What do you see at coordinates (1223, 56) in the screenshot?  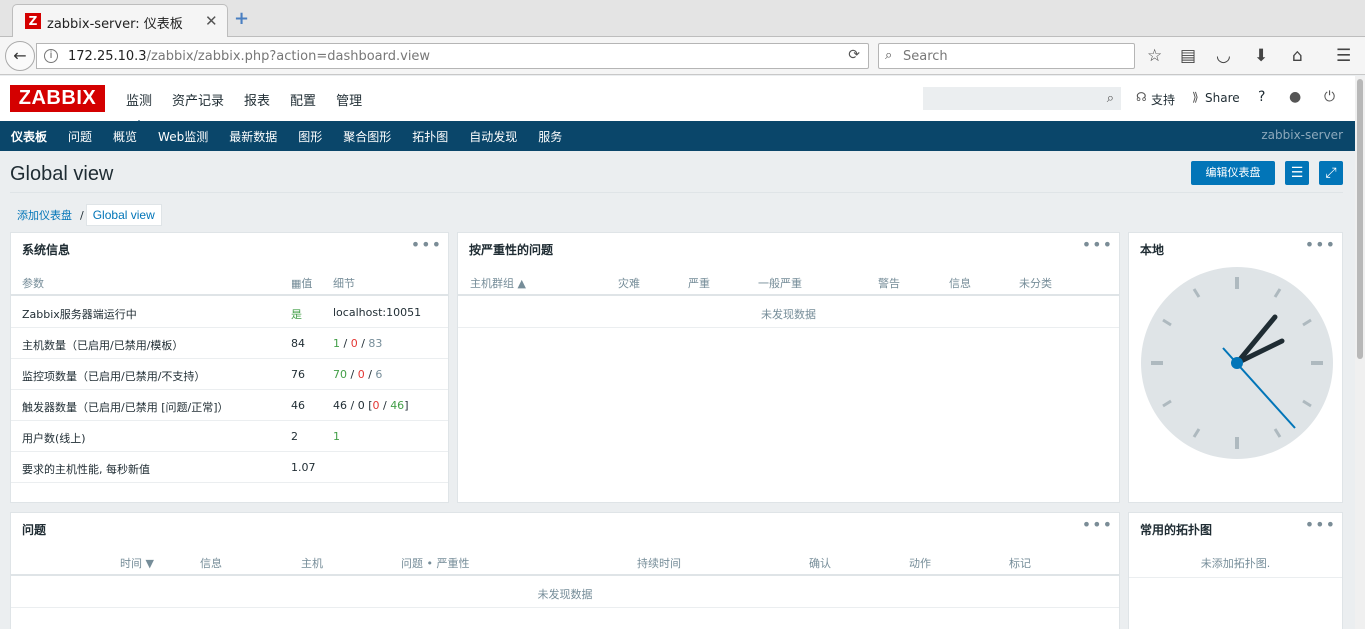 I see `pocket-icon: ◡` at bounding box center [1223, 56].